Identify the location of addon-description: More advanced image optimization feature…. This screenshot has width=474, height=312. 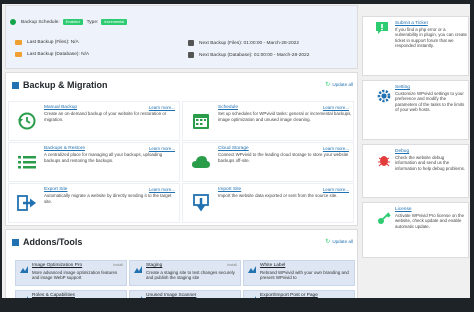
(75, 275).